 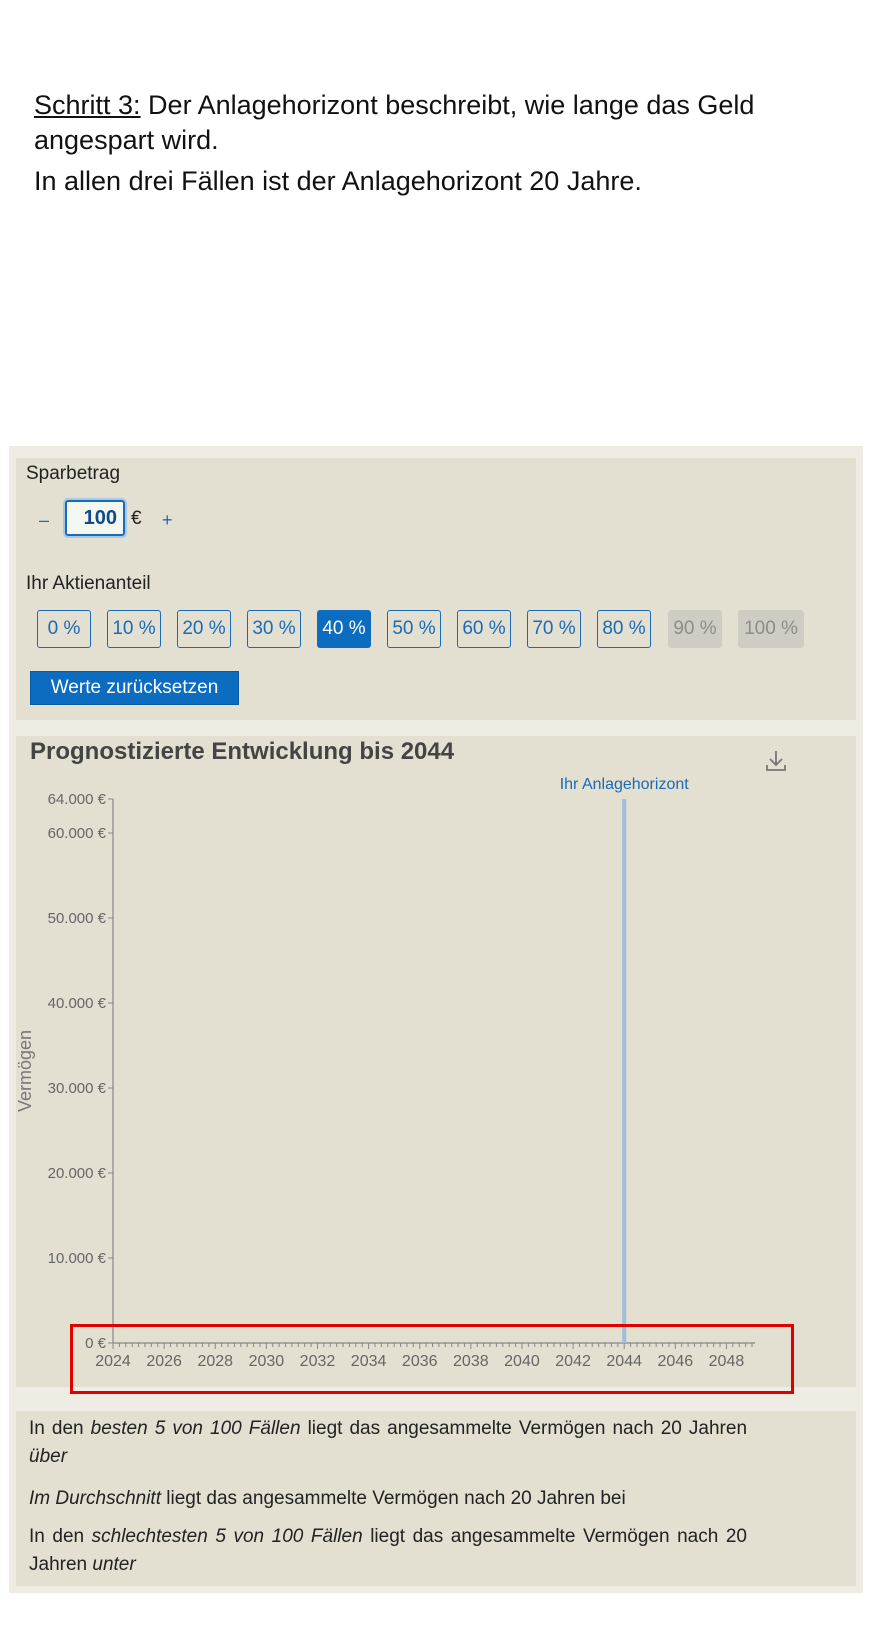 I want to click on savings-label: Sparbetrag, so click(x=73, y=473).